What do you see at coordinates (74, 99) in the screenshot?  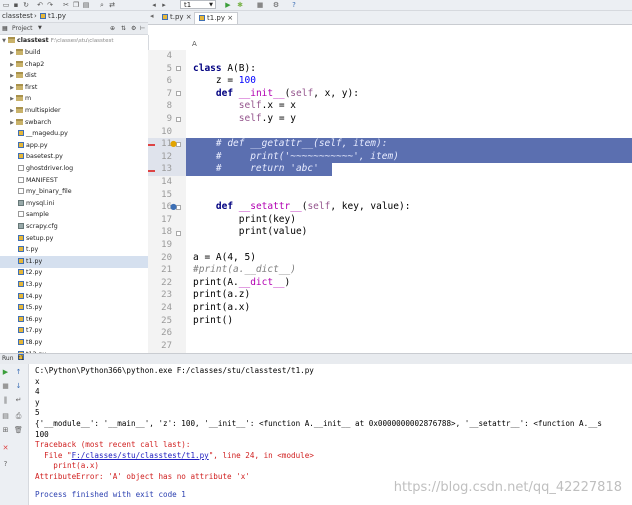 I see `tree-item: ▶ m` at bounding box center [74, 99].